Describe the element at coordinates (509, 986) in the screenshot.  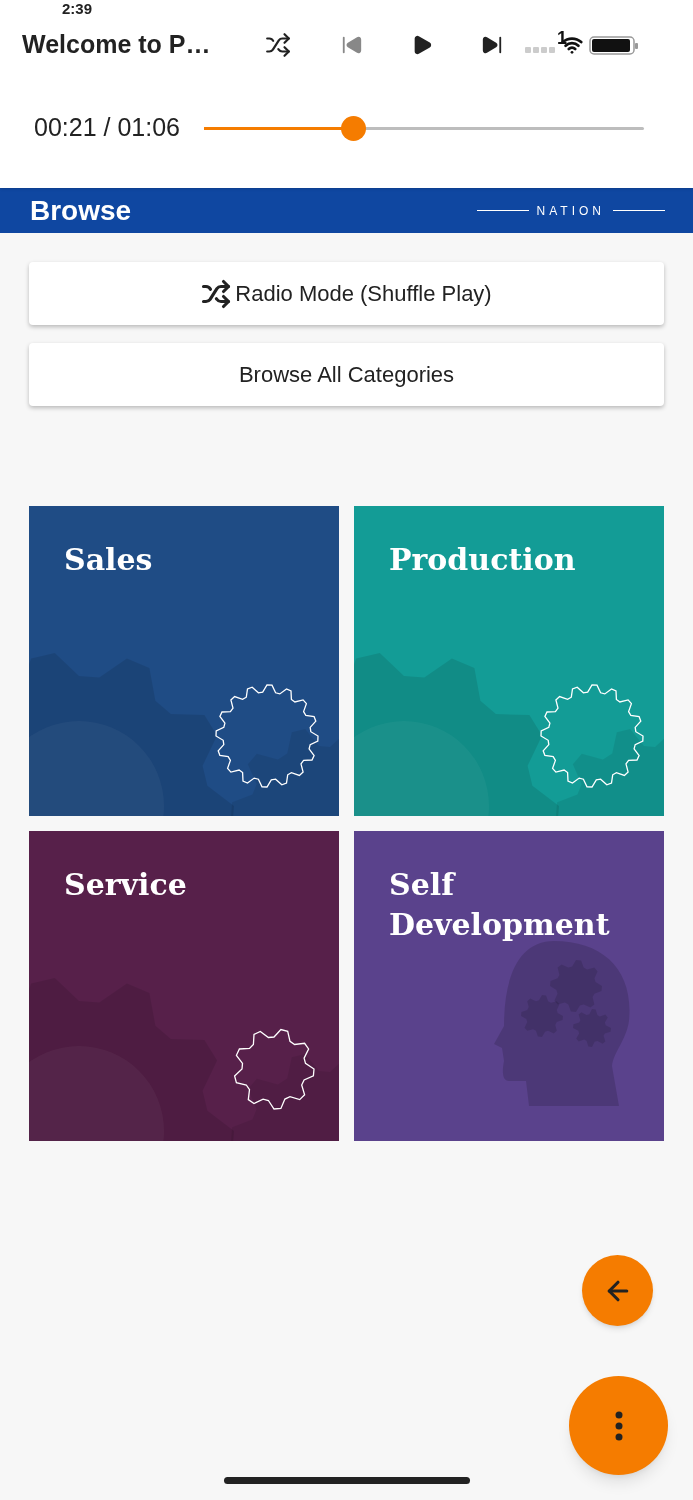
I see `category-tile: Self Development` at that location.